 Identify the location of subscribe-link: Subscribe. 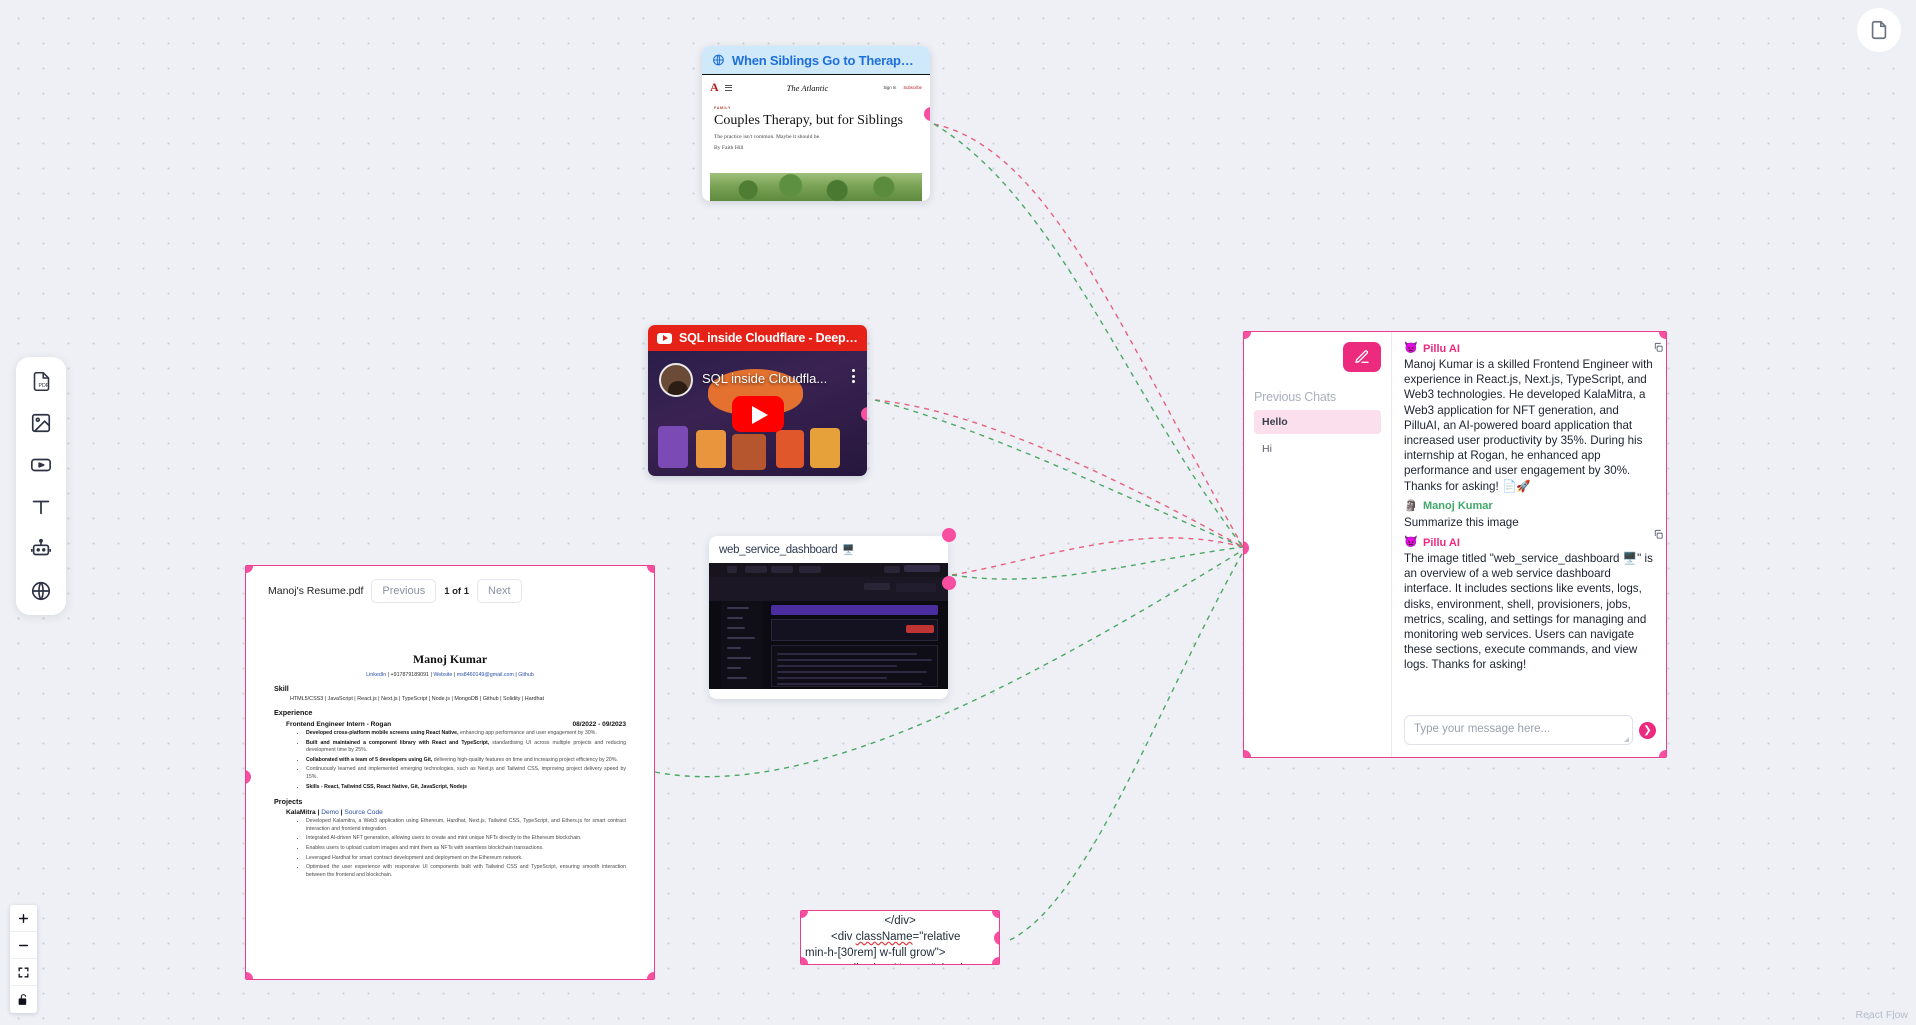
(912, 87).